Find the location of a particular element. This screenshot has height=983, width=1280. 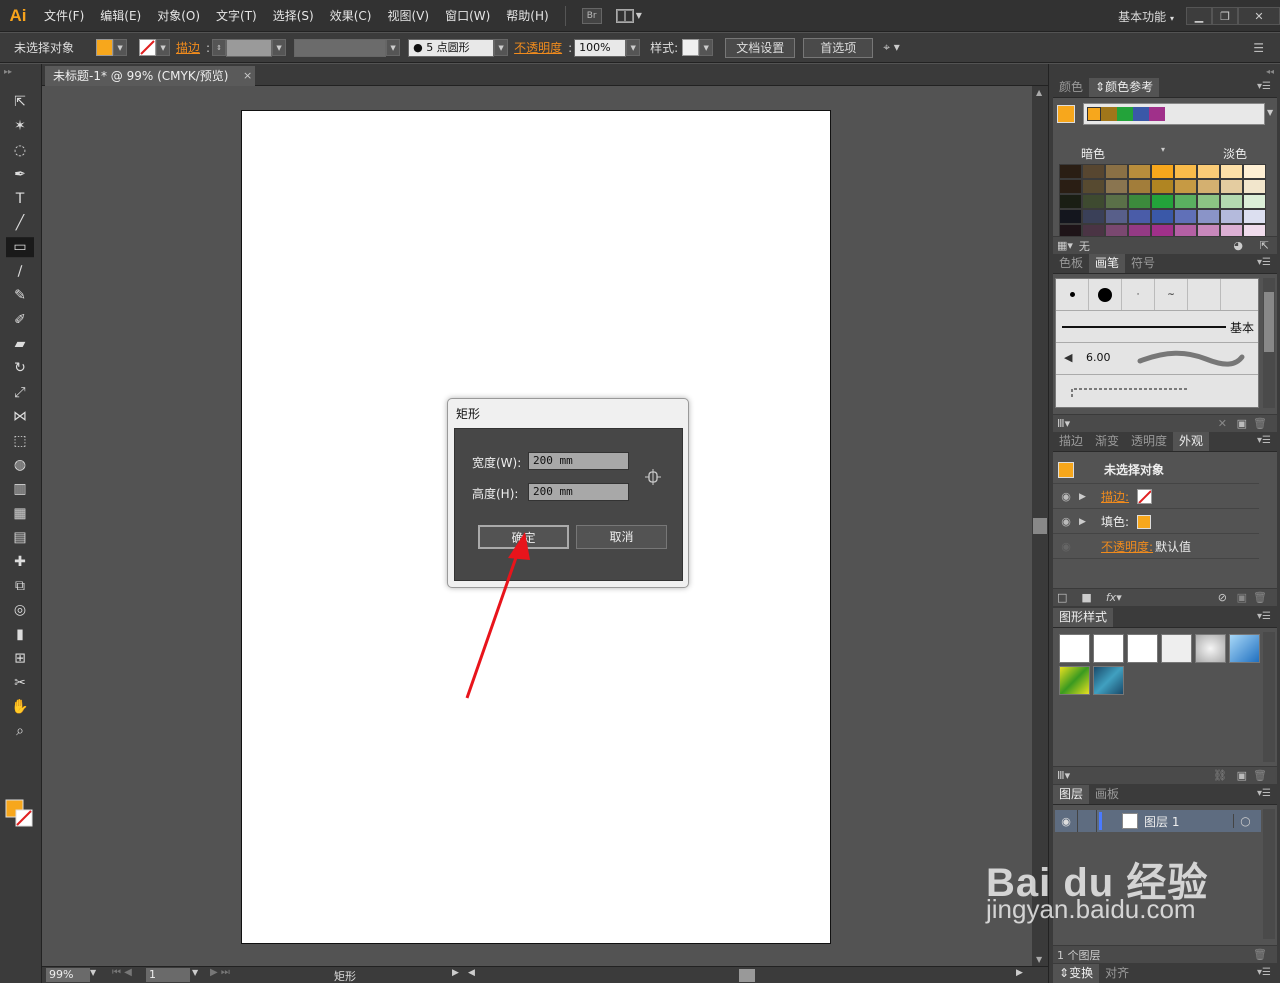

layer-row: ◉ 图层 1 ○ is located at coordinates (1158, 821).